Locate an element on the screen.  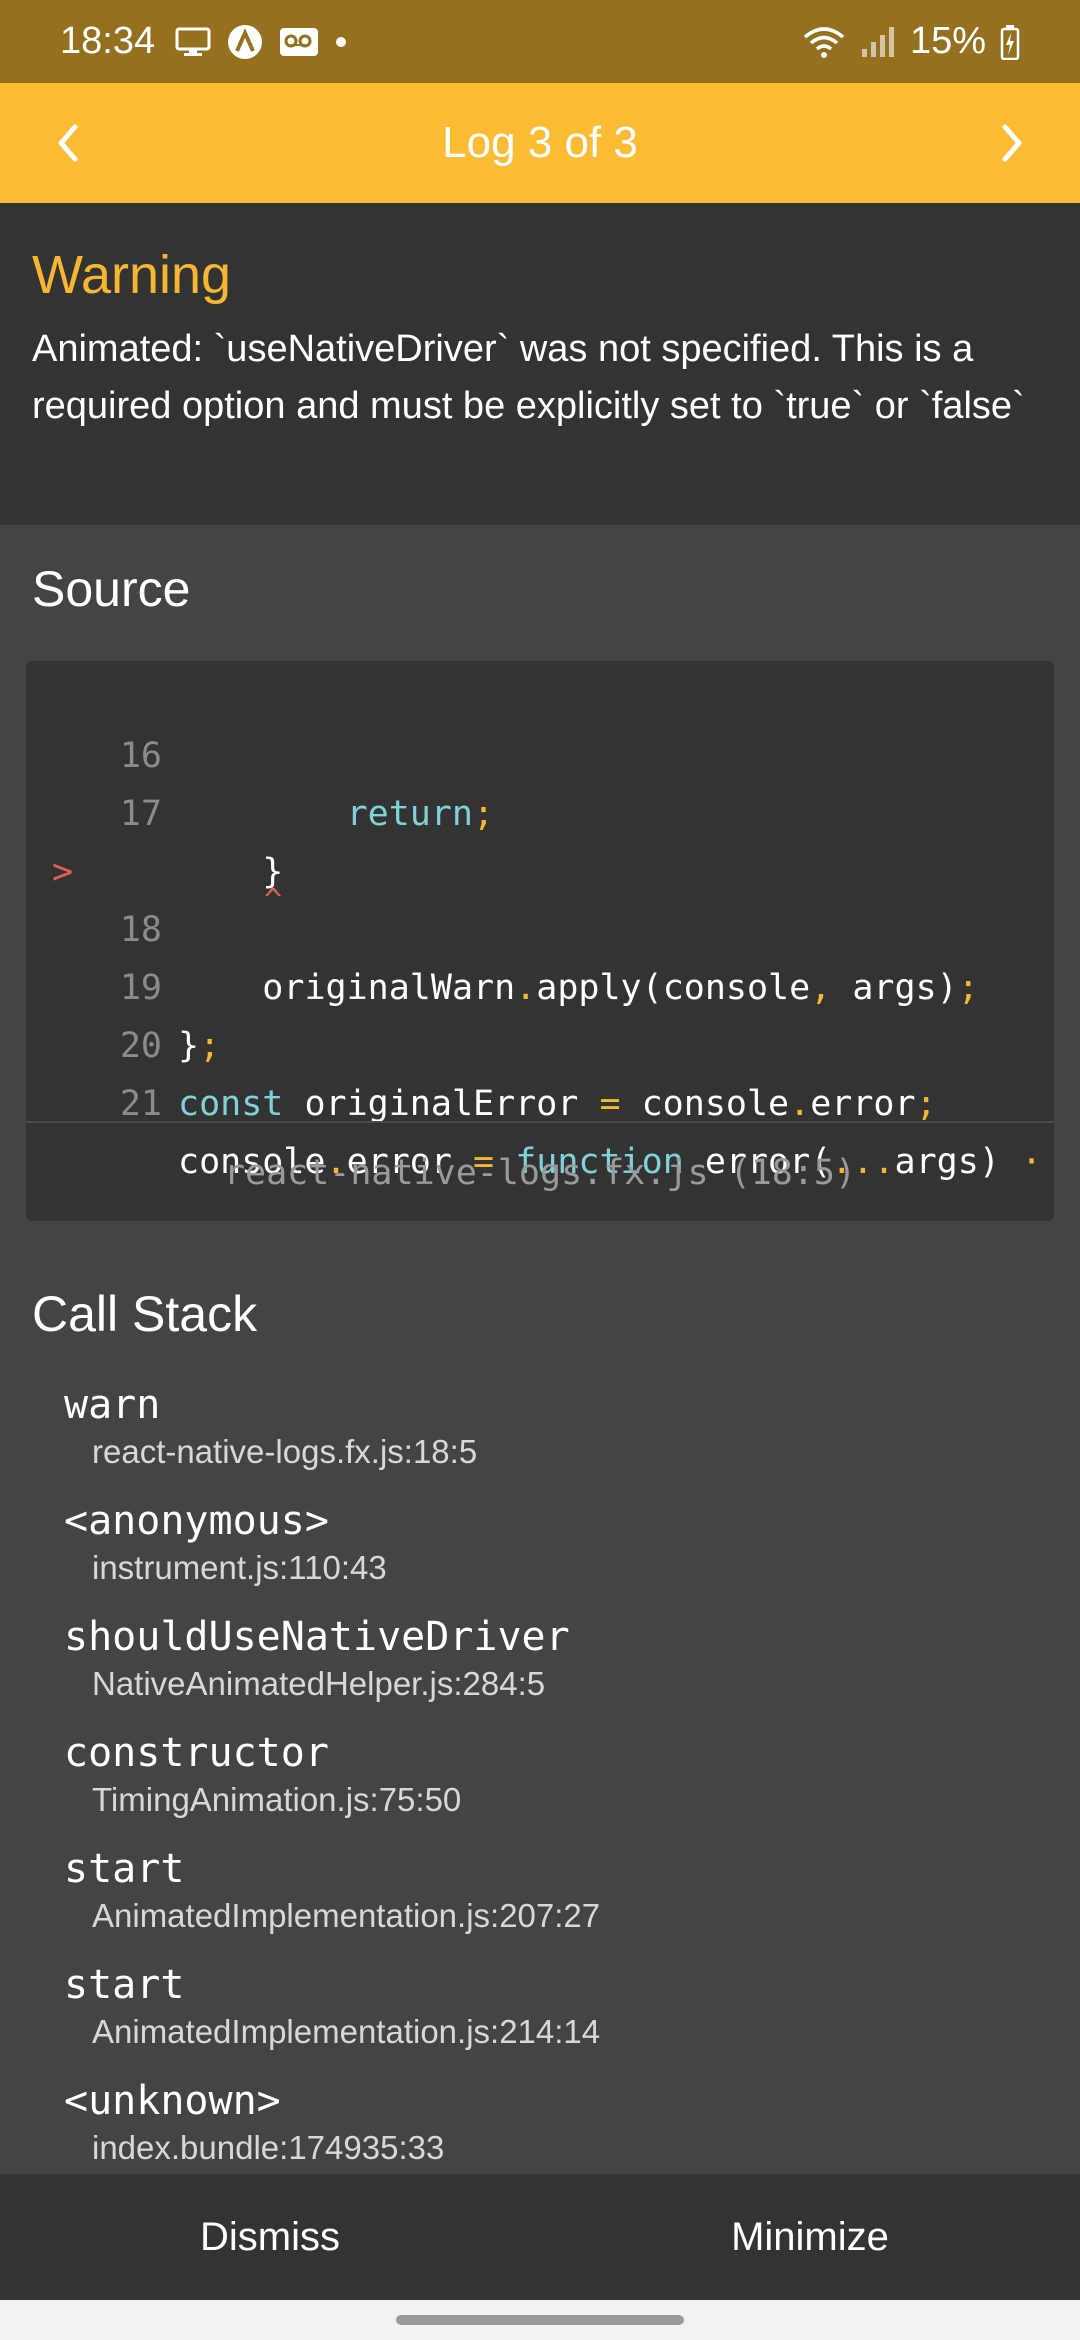
code-text: return; is located at coordinates (420, 814).